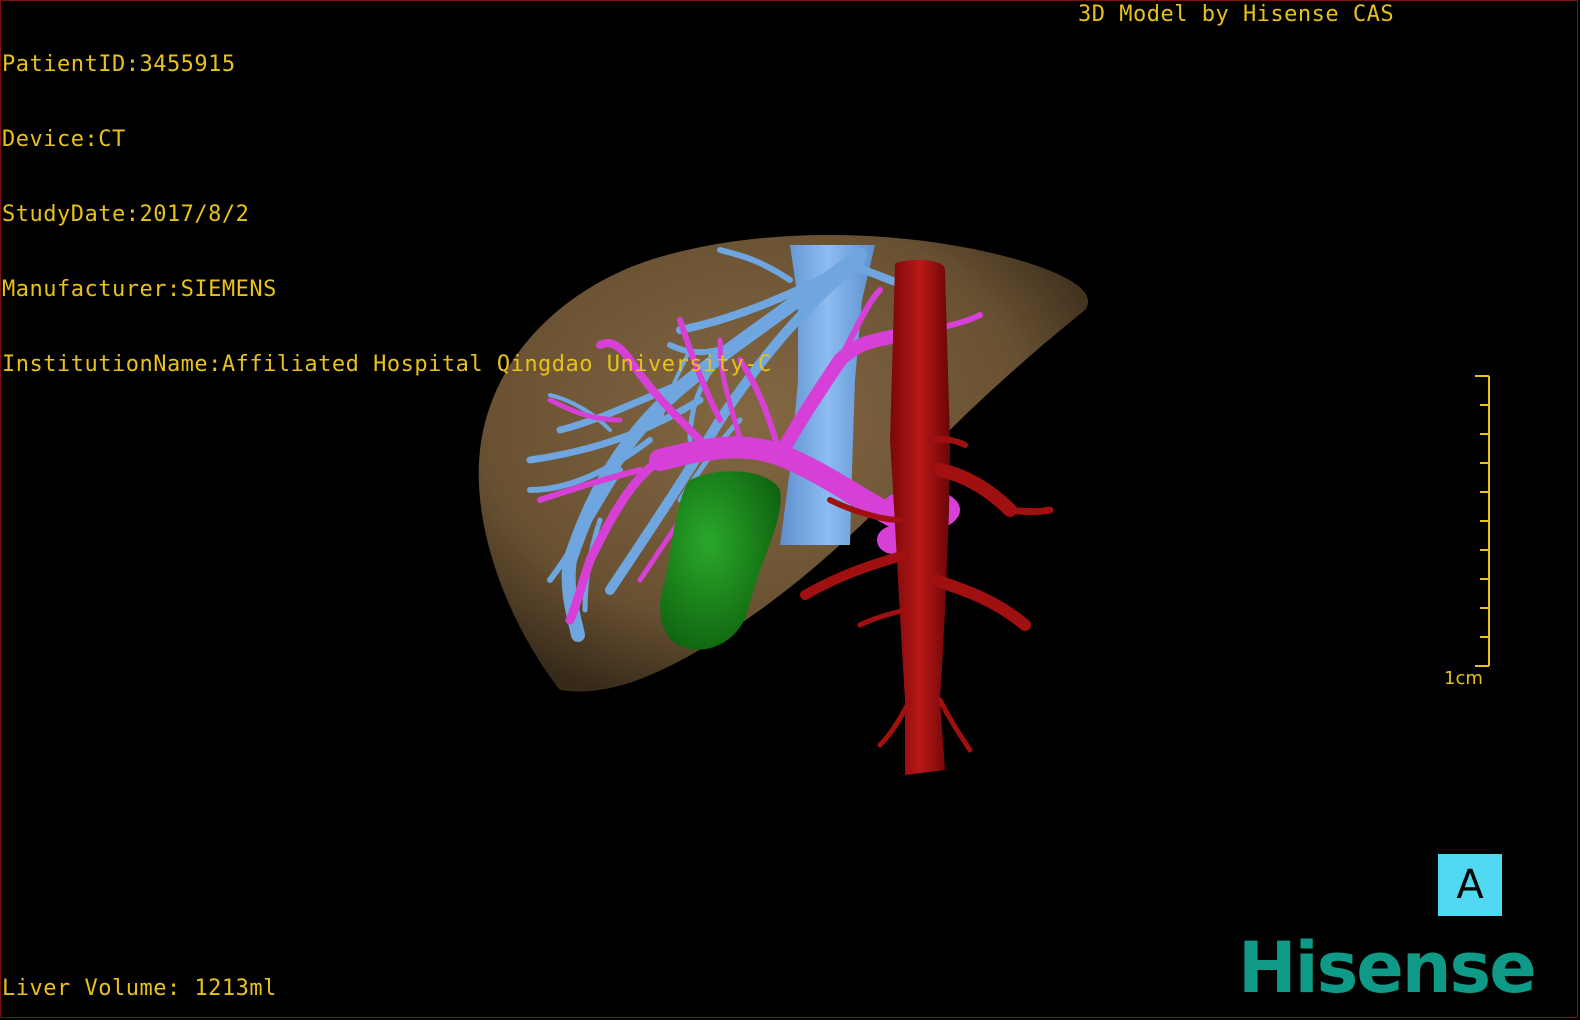 Image resolution: width=1580 pixels, height=1020 pixels. Describe the element at coordinates (139, 289) in the screenshot. I see `manufacturer-line: Manufacturer:SIEMENS` at that location.